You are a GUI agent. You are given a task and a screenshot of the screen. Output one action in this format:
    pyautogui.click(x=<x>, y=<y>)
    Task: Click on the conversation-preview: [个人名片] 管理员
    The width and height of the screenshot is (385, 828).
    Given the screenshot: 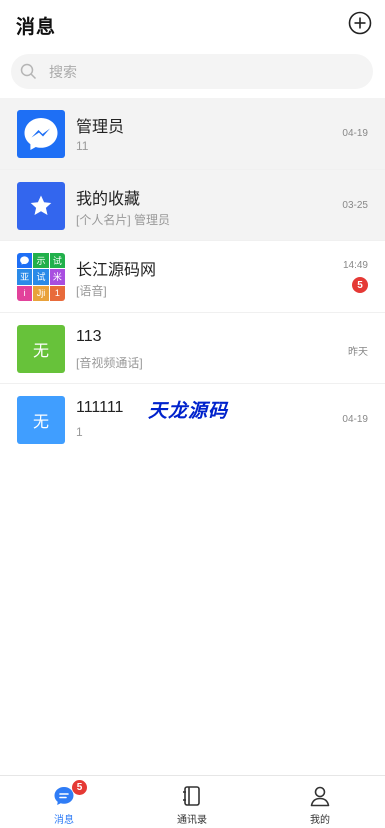 What is the action you would take?
    pyautogui.click(x=123, y=219)
    